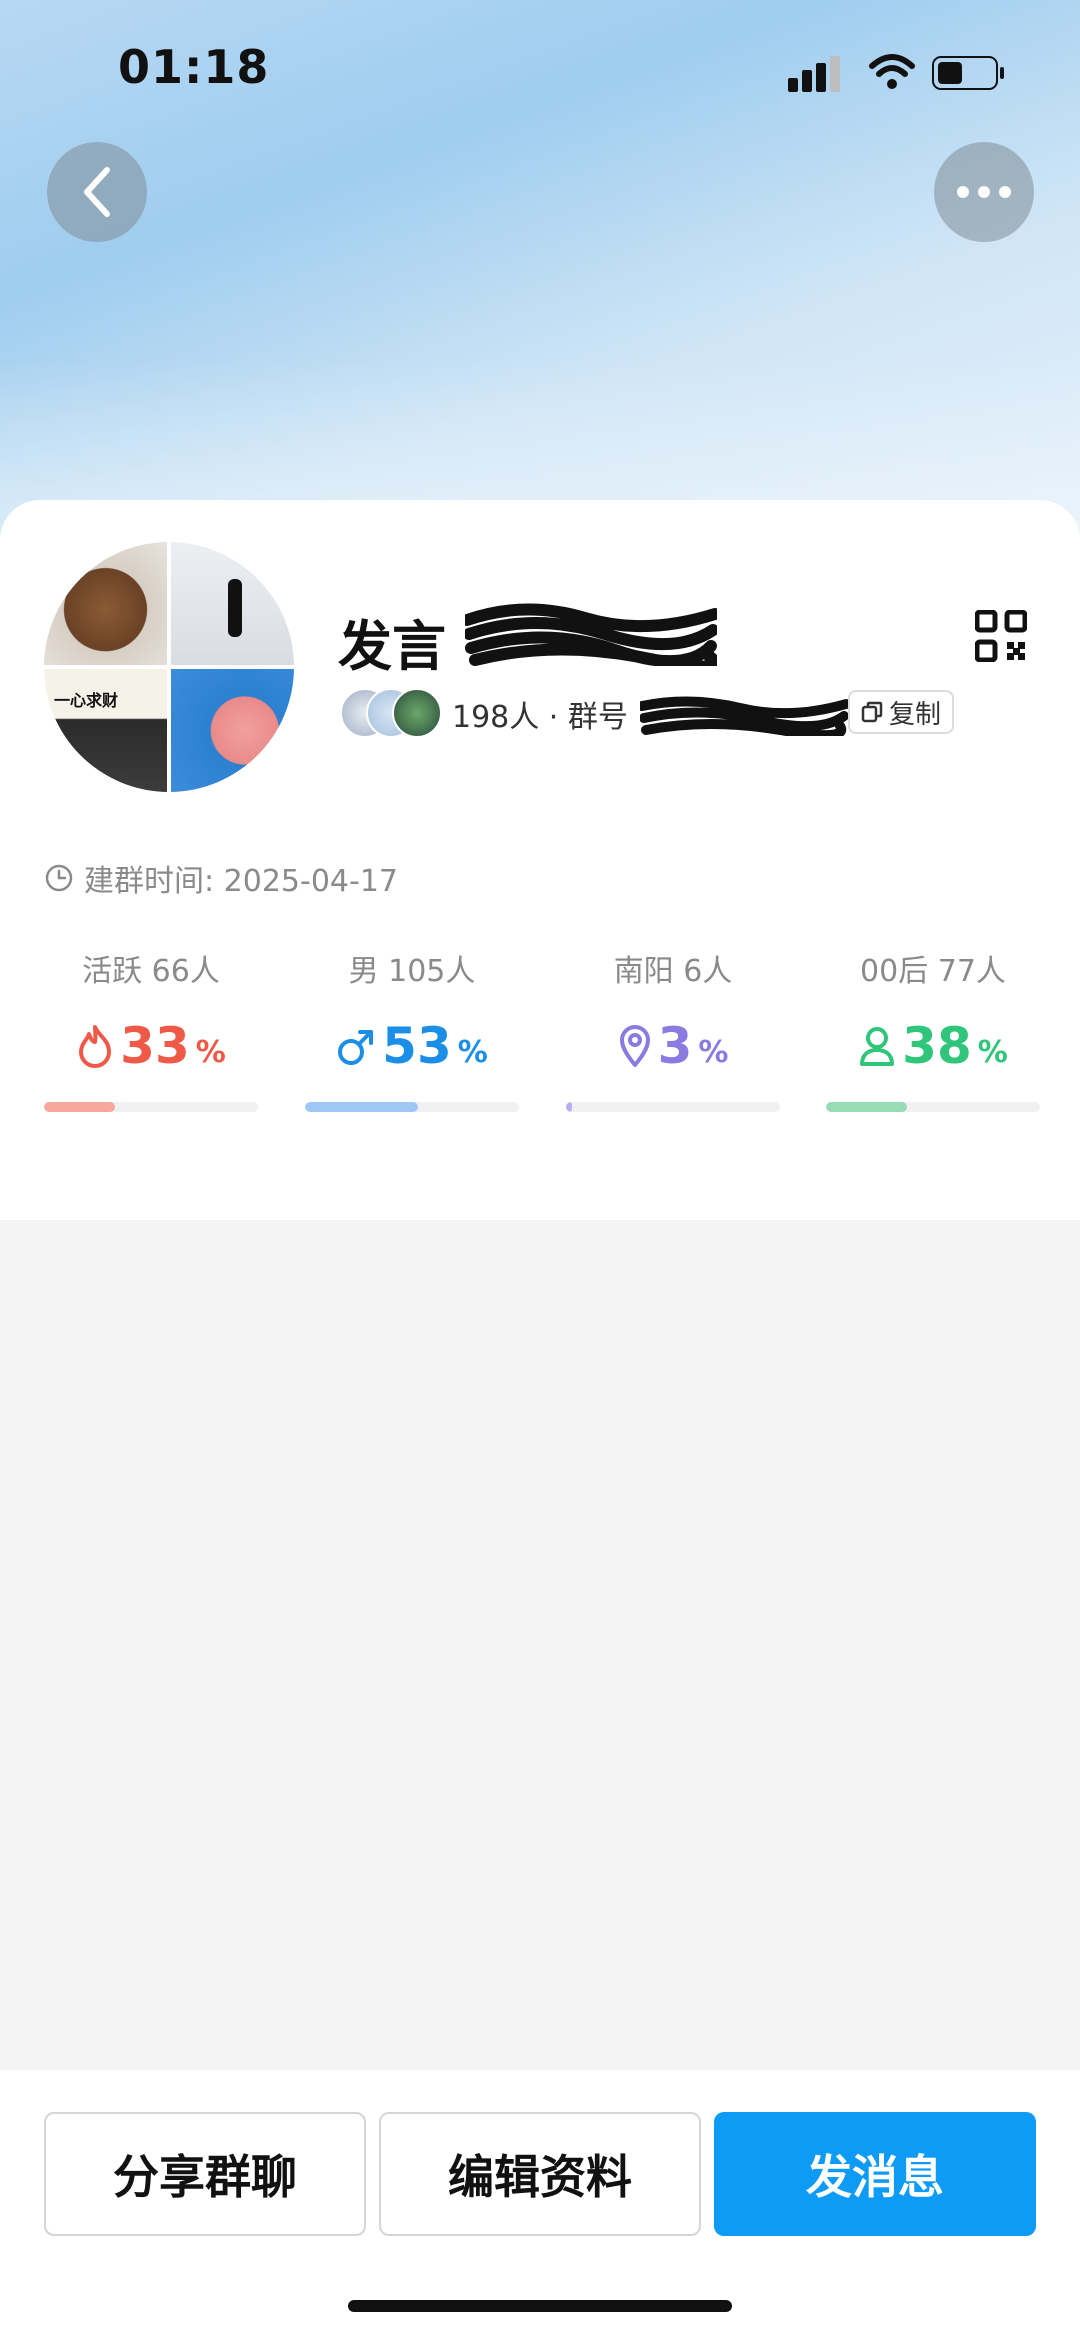 The image size is (1080, 2338). What do you see at coordinates (169, 667) in the screenshot?
I see `group-avatar: 一心求财` at bounding box center [169, 667].